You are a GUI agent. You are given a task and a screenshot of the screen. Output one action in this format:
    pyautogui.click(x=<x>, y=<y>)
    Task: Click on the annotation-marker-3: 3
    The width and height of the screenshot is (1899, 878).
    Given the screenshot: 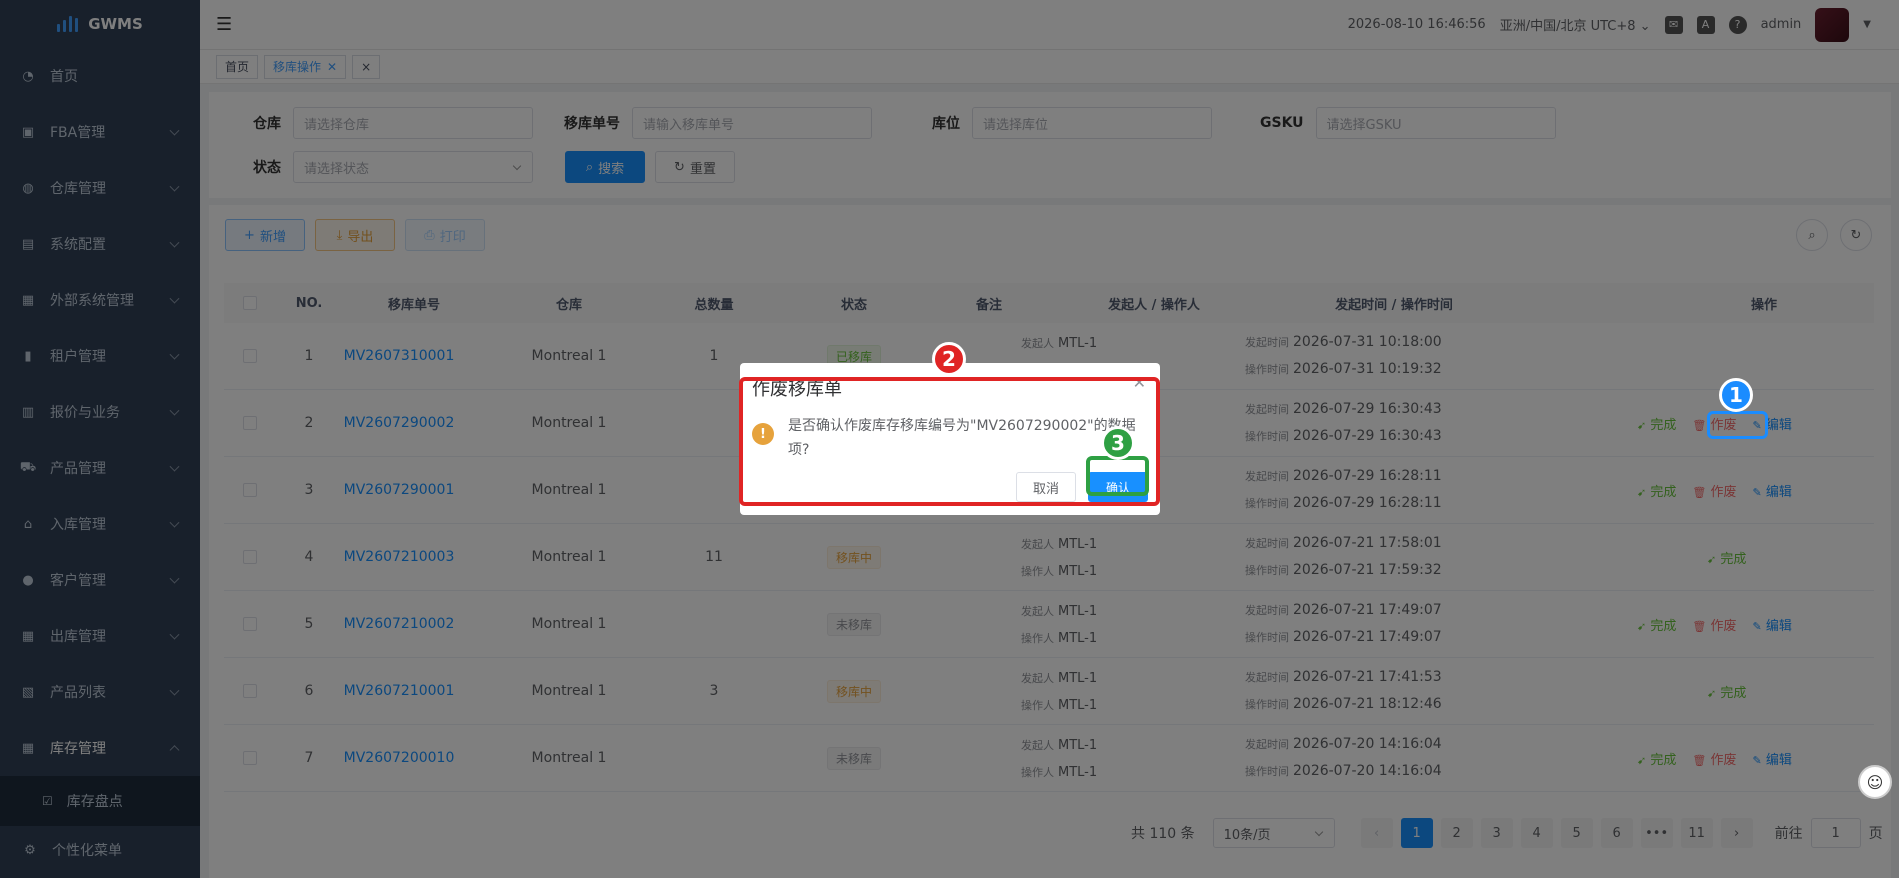 What is the action you would take?
    pyautogui.click(x=1118, y=443)
    